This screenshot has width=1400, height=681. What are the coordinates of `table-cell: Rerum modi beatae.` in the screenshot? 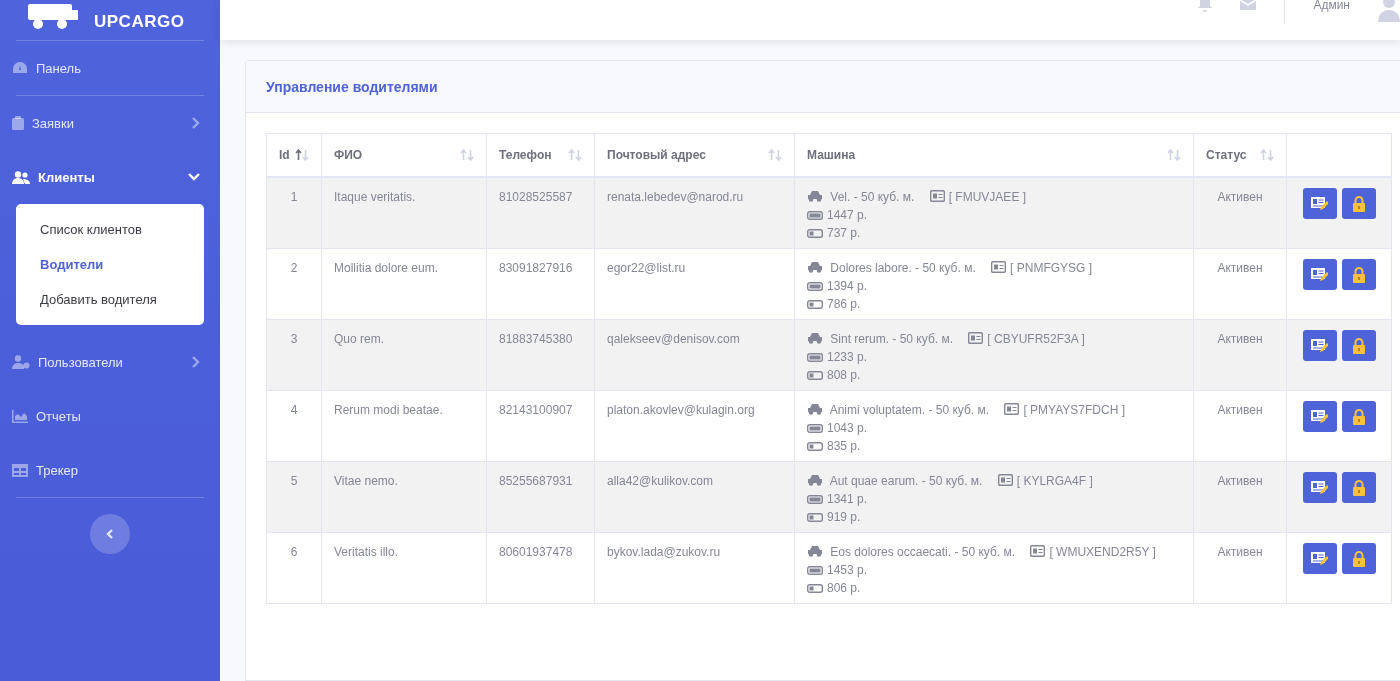 It's located at (388, 410).